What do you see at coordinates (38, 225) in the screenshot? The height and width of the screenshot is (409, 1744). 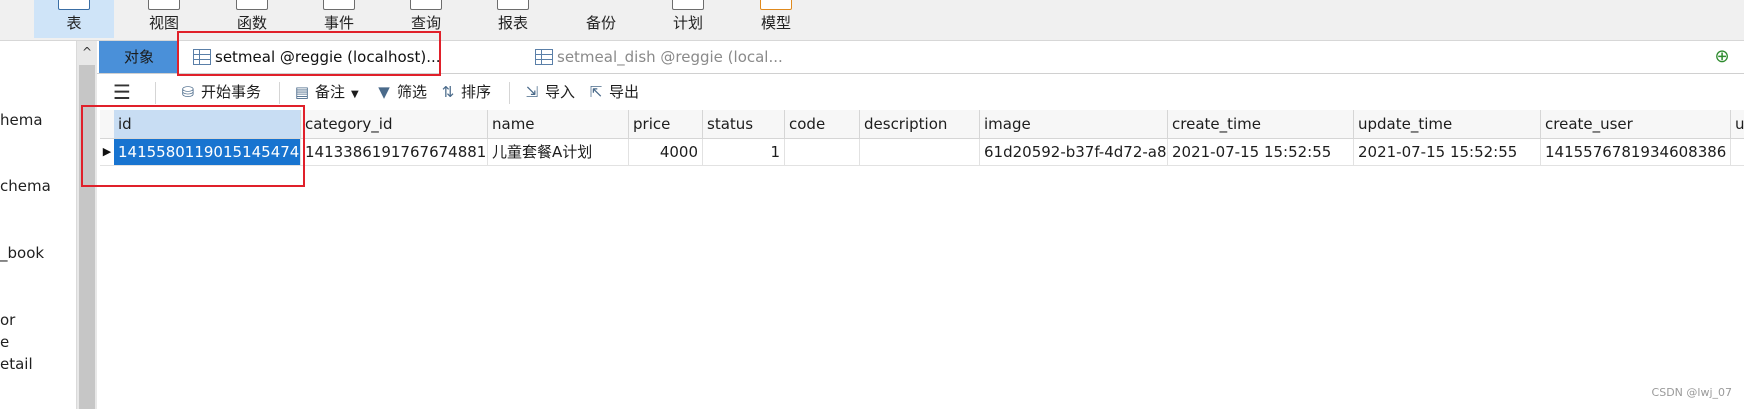 I see `object-sidebar: hema chema _book or e etail` at bounding box center [38, 225].